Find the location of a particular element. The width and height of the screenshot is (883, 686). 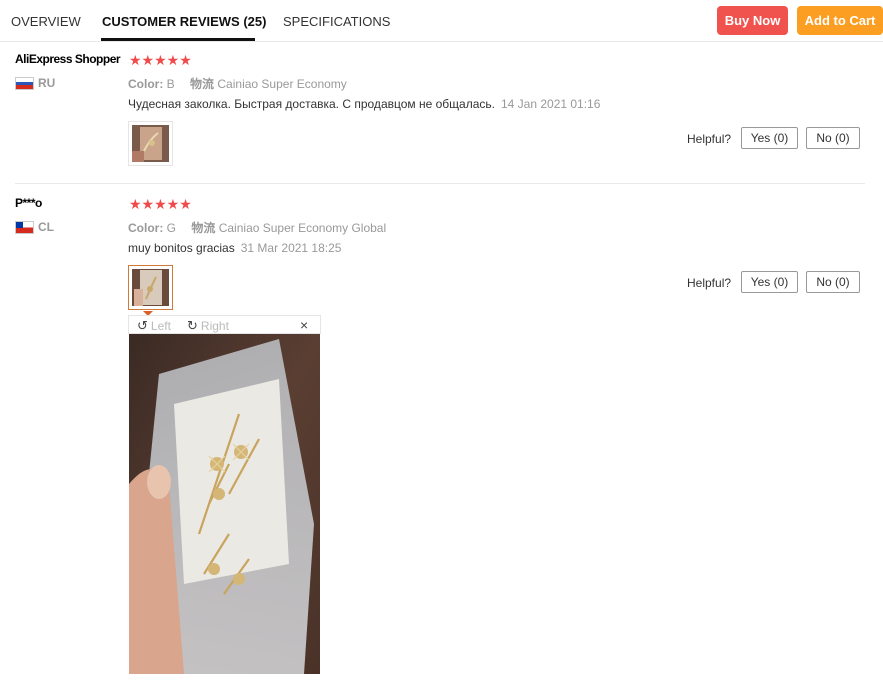

review-date: 31 Mar 2021 18:25 is located at coordinates (291, 248).